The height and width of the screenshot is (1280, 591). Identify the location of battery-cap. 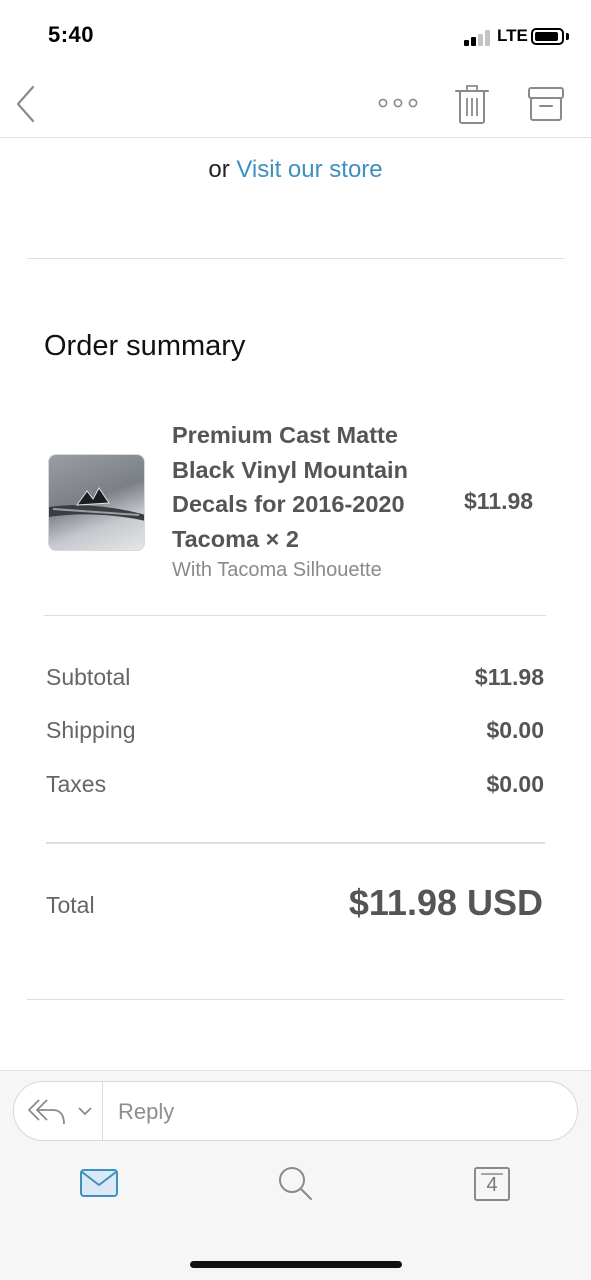
(567, 36).